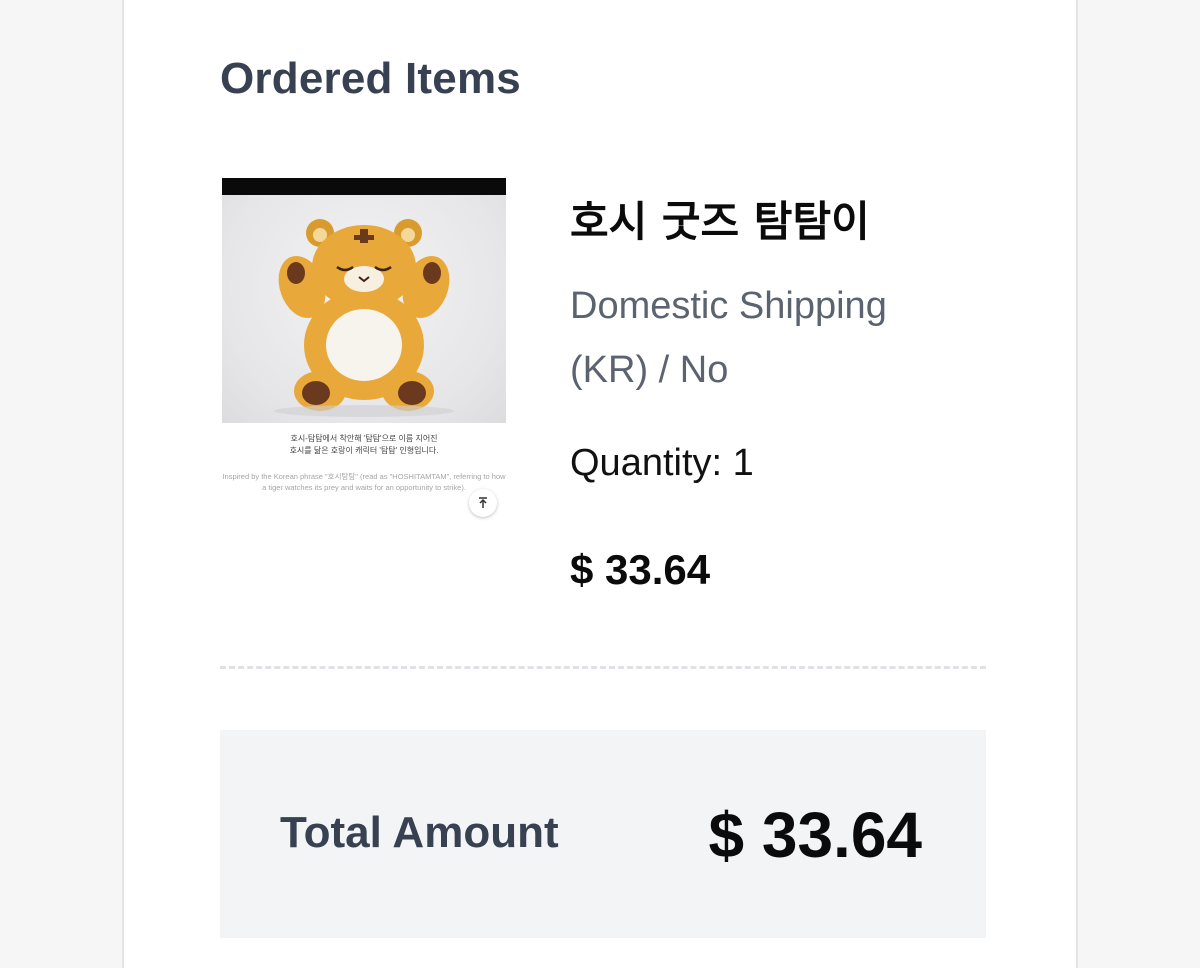 This screenshot has height=968, width=1200. I want to click on product-option: Domestic Shipping (KR) / No, so click(728, 338).